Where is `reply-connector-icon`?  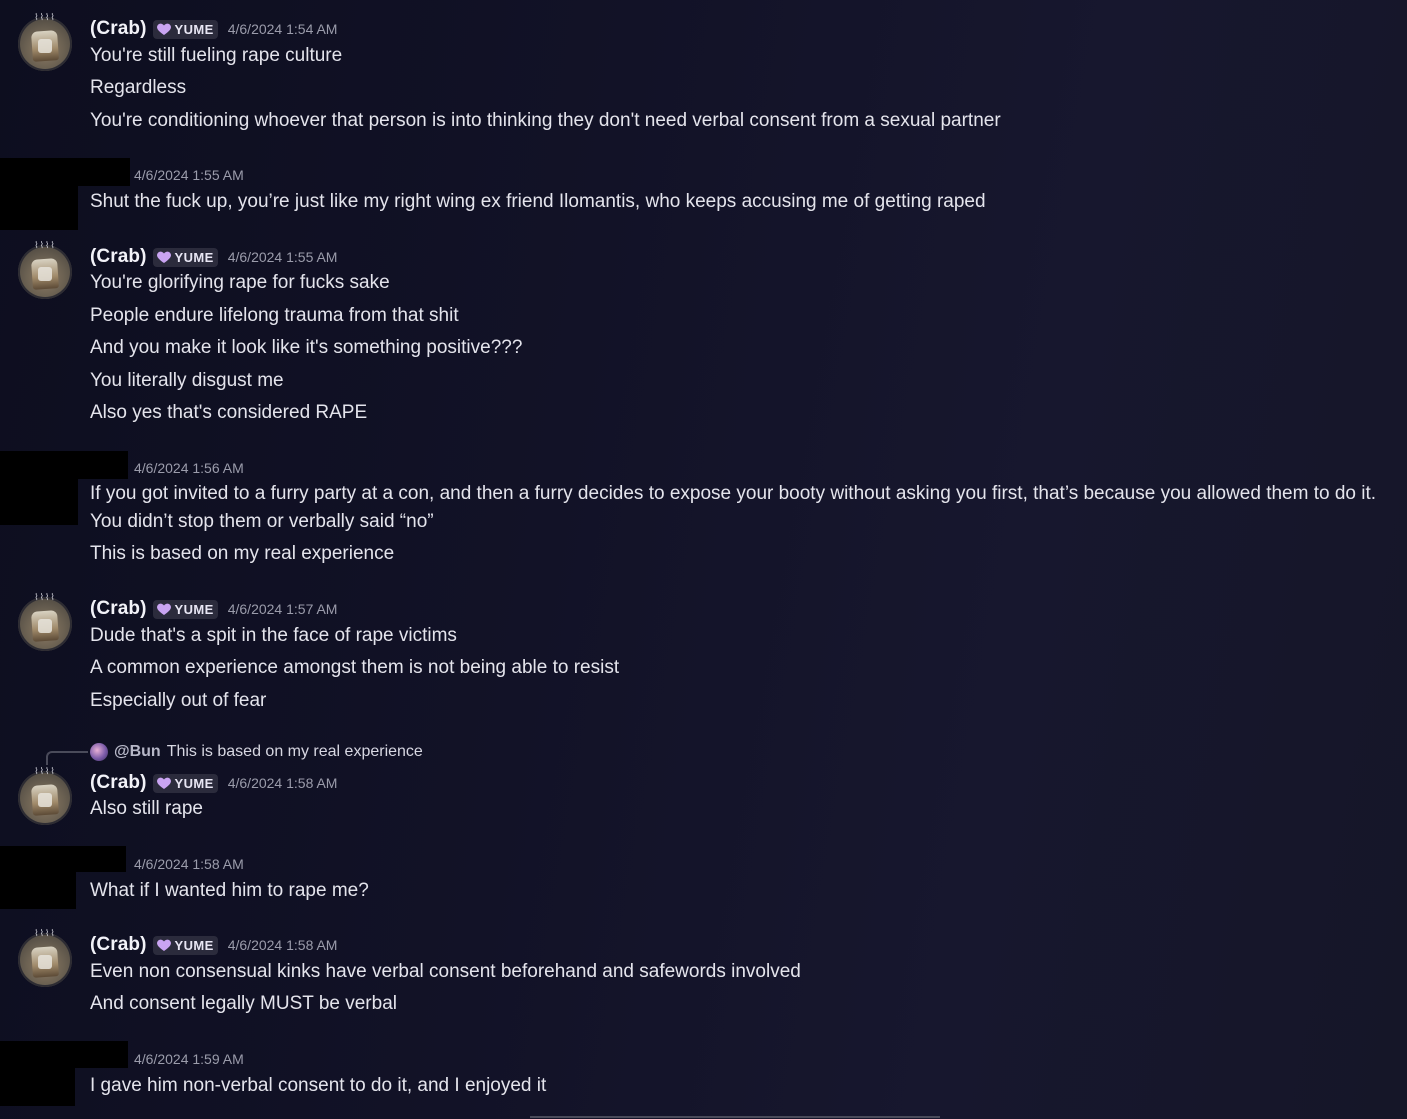
reply-connector-icon is located at coordinates (67, 758).